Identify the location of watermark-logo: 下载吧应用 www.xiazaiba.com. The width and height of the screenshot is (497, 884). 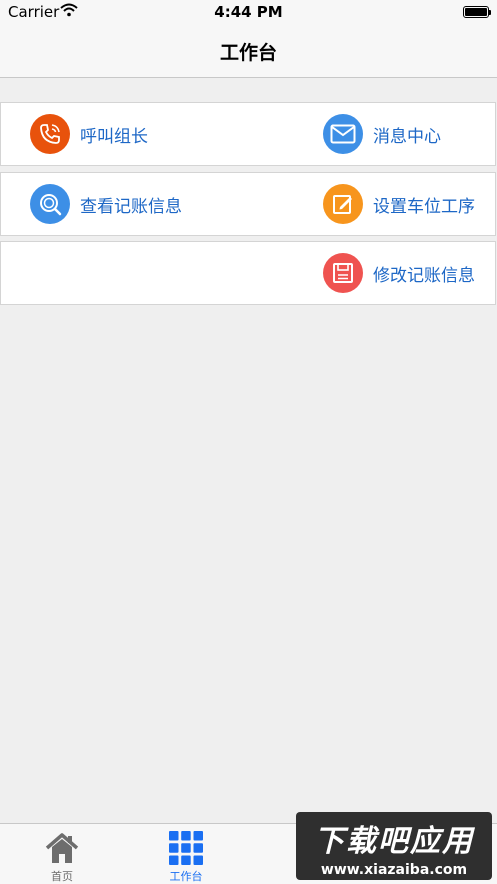
(394, 846).